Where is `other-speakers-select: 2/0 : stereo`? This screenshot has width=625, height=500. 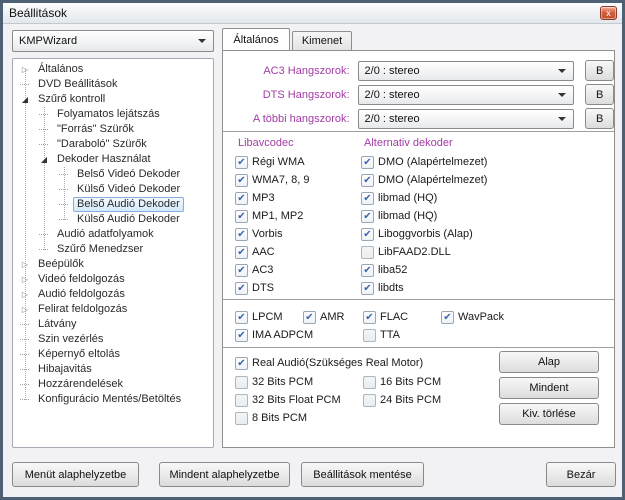
other-speakers-select: 2/0 : stereo is located at coordinates (466, 118).